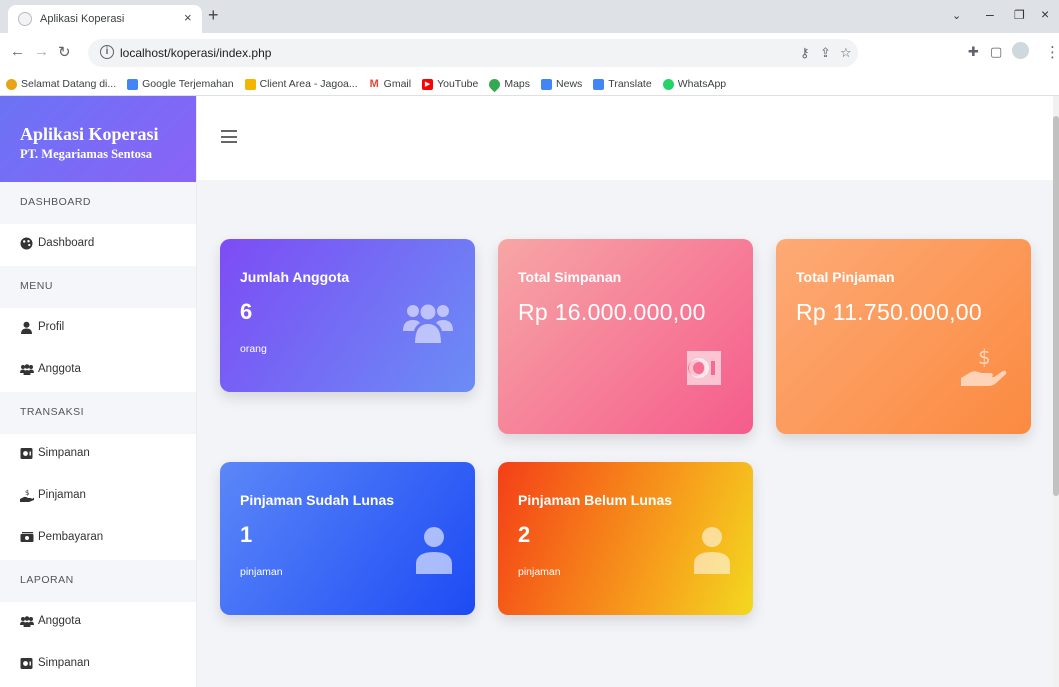 This screenshot has width=1059, height=687. What do you see at coordinates (625, 538) in the screenshot?
I see `card-pinjaman-belum-lunas: Pinjaman Belum Lunas 2 pinjaman` at bounding box center [625, 538].